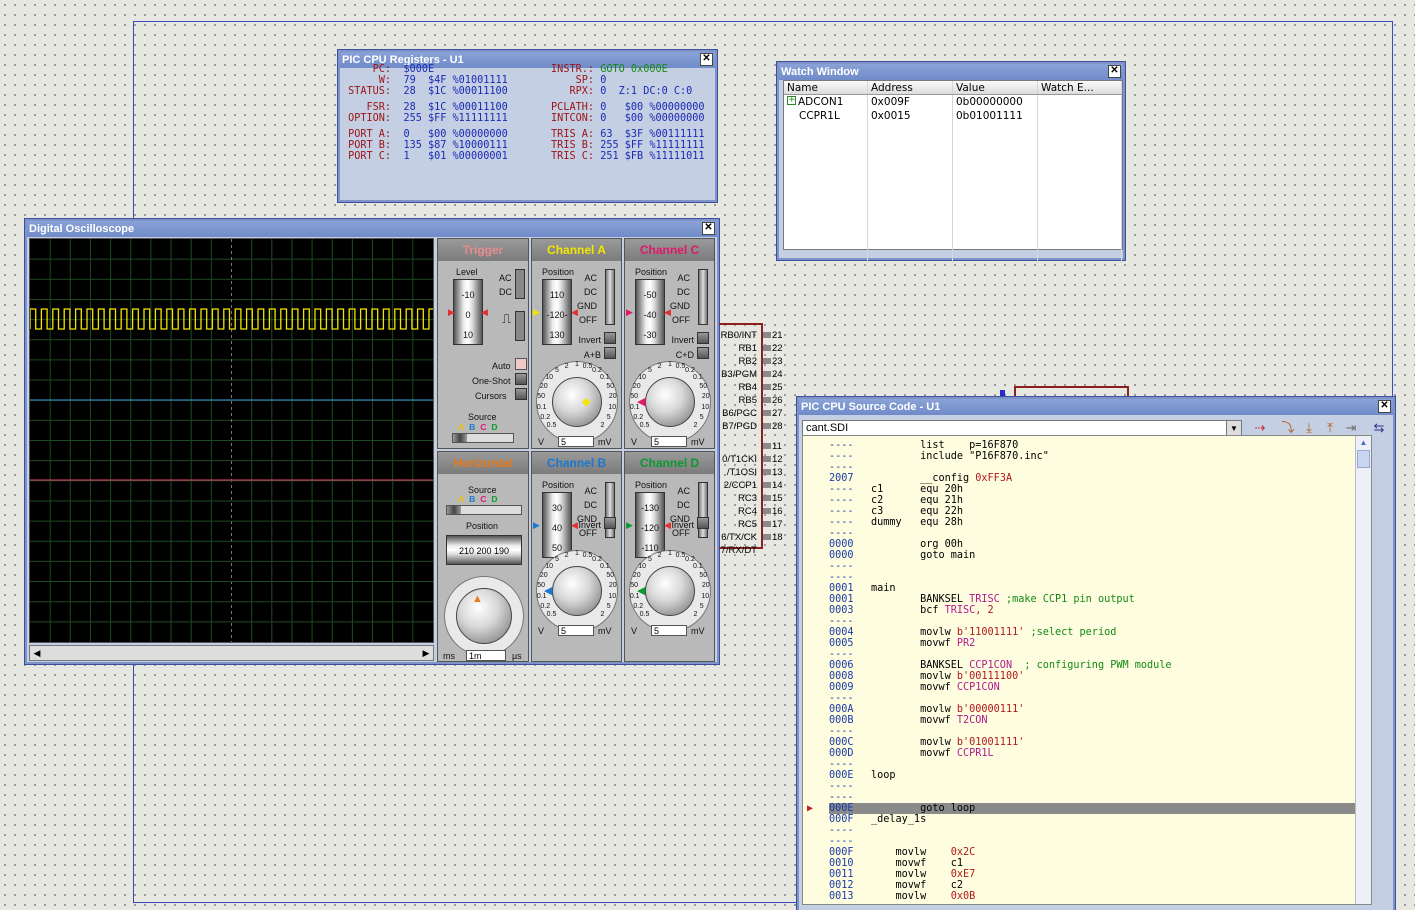 The width and height of the screenshot is (1415, 910). Describe the element at coordinates (1099, 676) in the screenshot. I see `source-line: 0008 movlw b'00111100'` at that location.